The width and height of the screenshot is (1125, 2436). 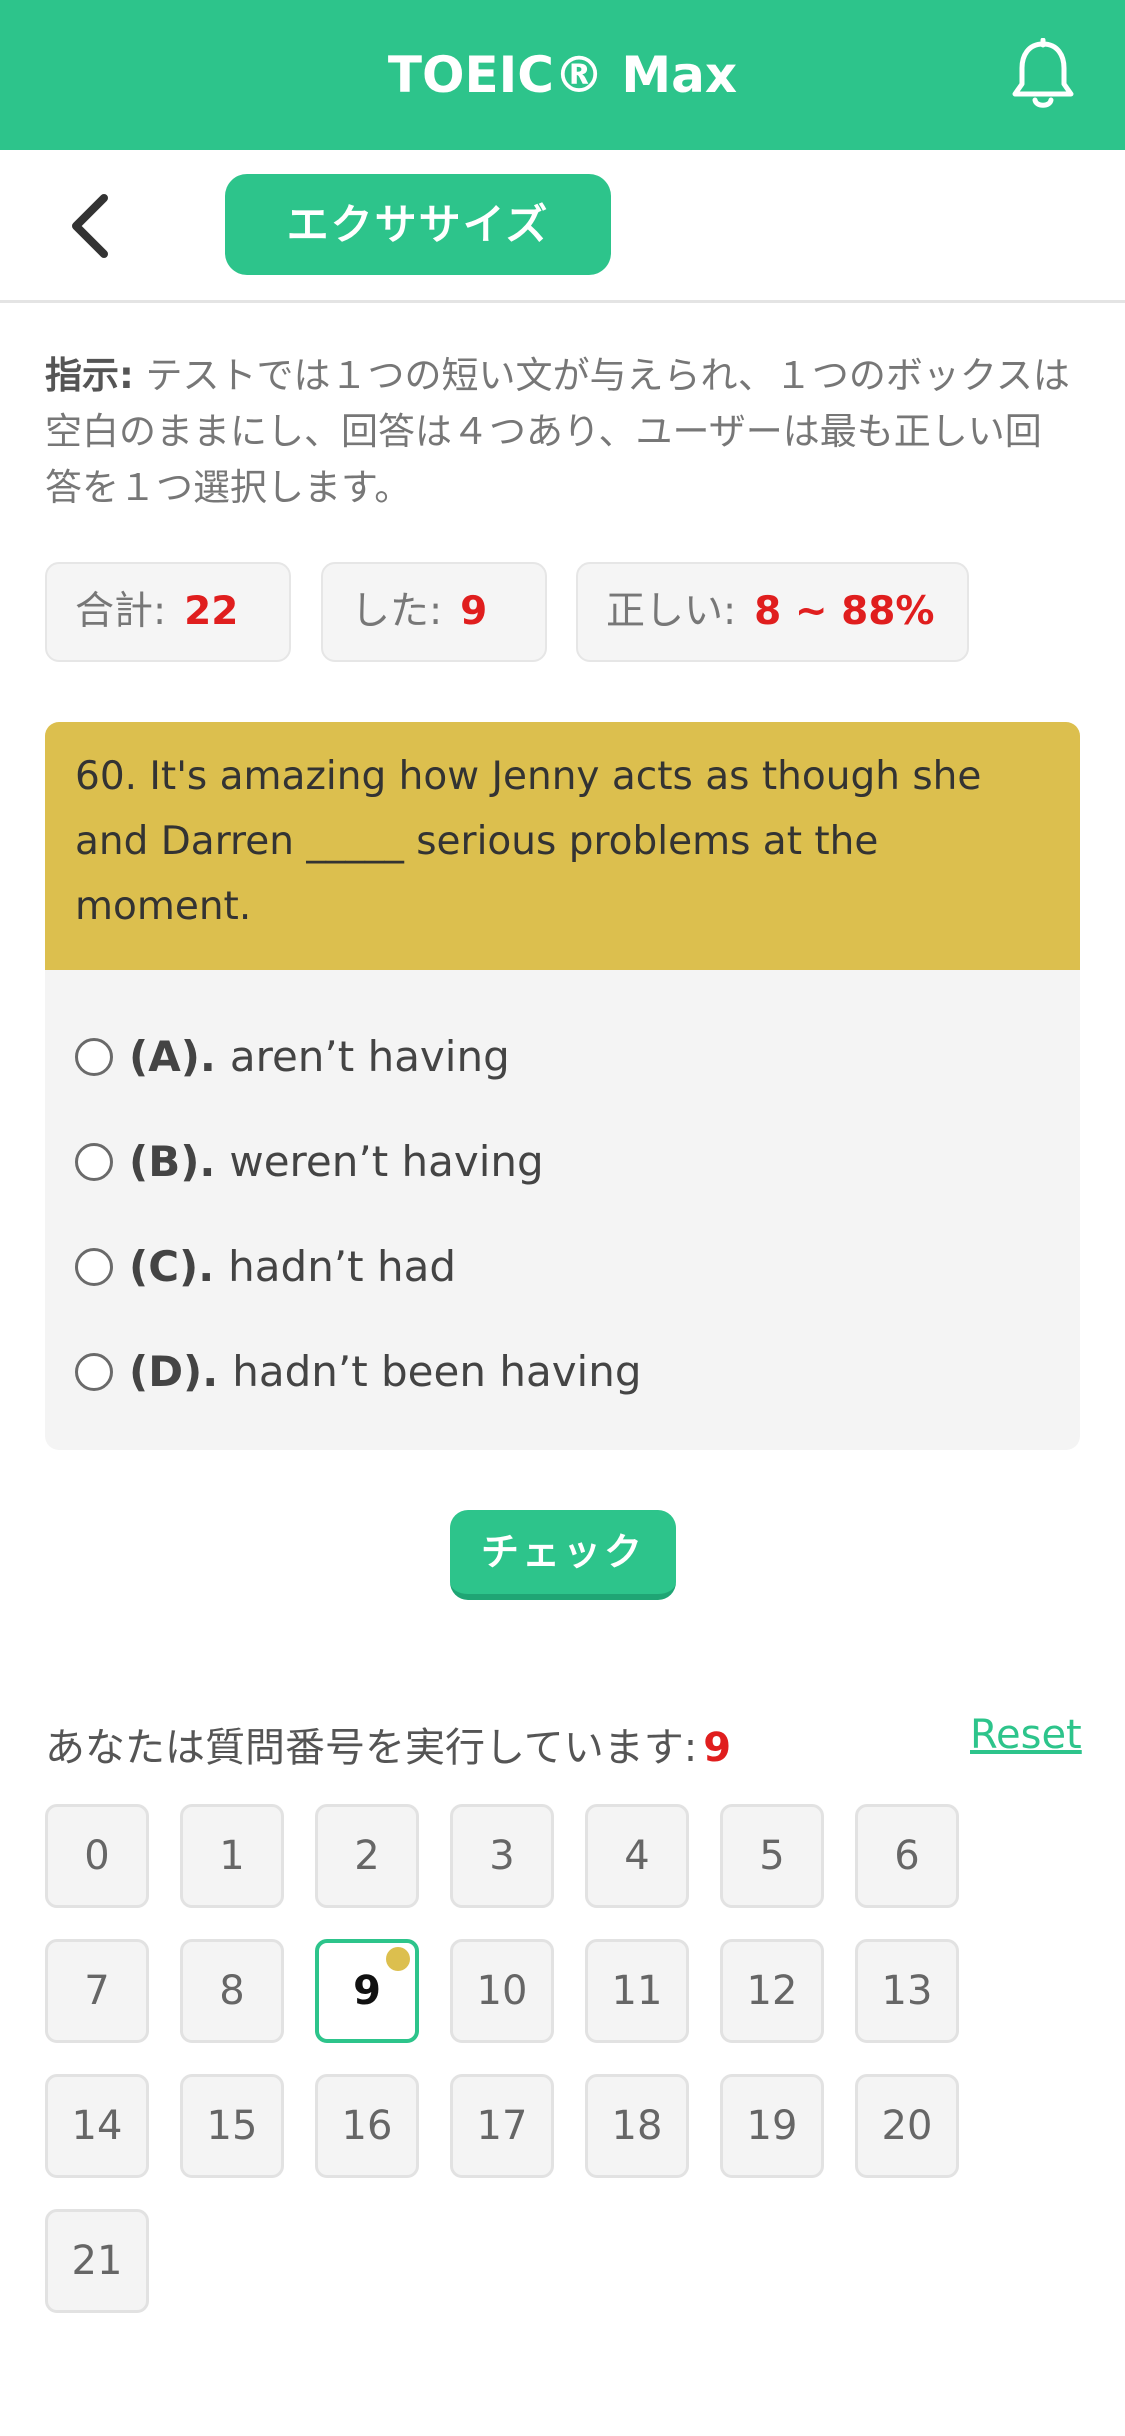 I want to click on question-number-label: 19, so click(x=772, y=2126).